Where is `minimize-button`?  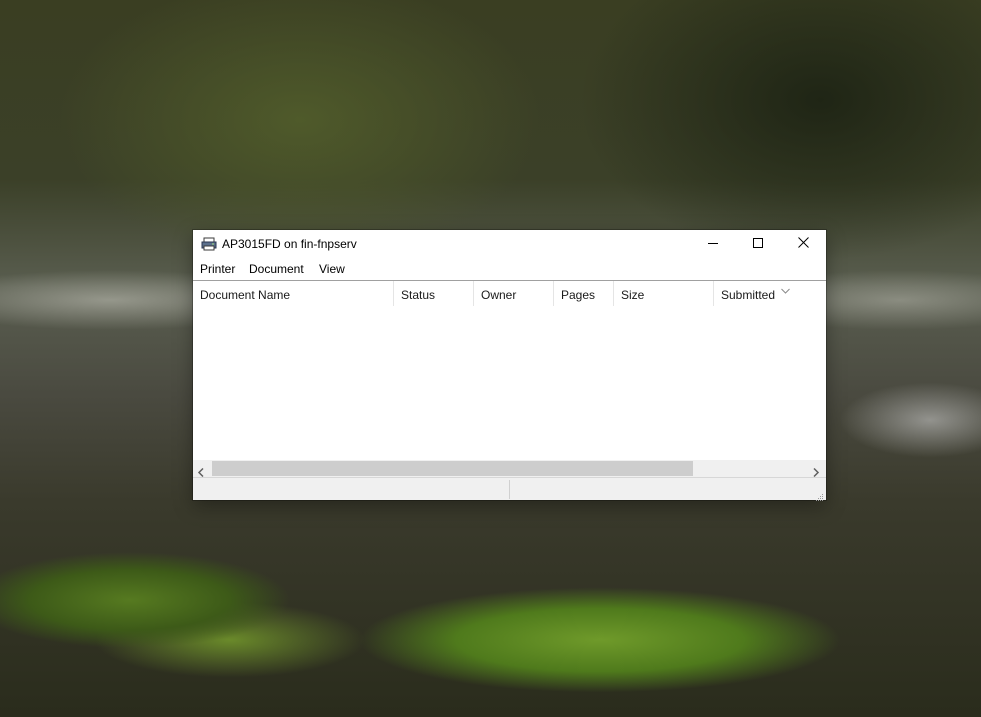 minimize-button is located at coordinates (712, 244).